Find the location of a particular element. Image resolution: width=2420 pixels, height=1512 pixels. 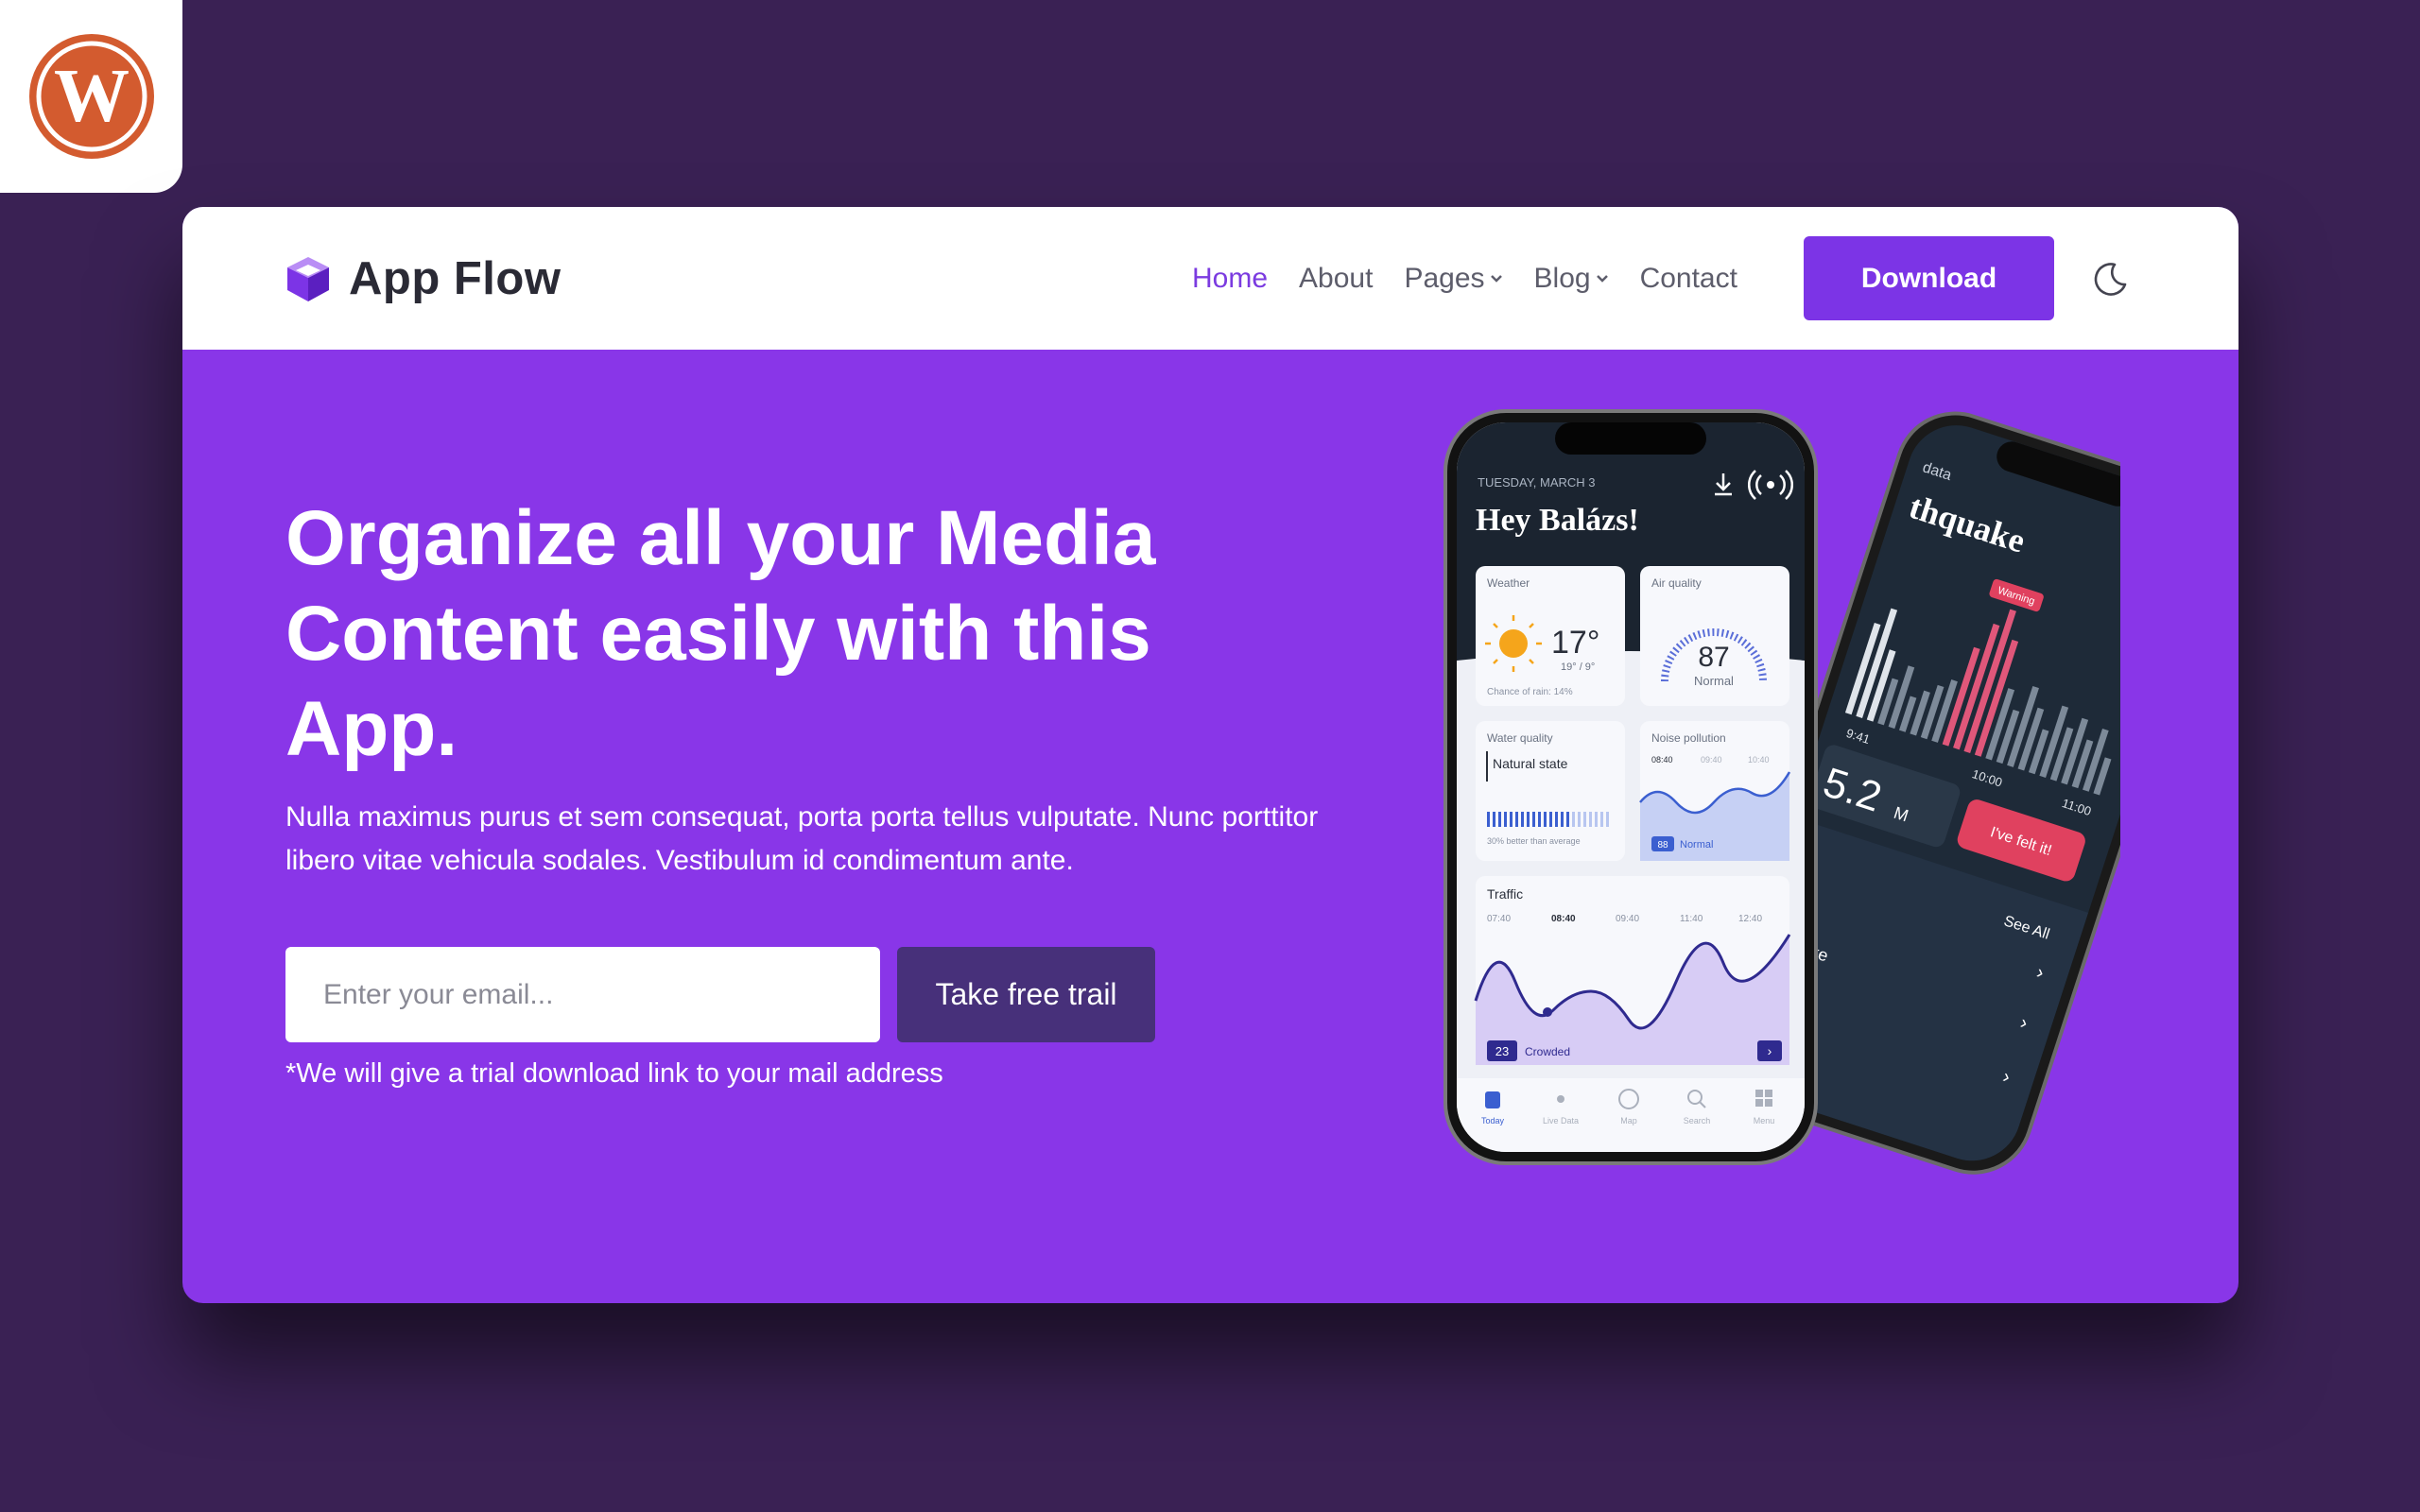

main-nav: Home About Pages Blog Contact is located at coordinates (1480, 278).